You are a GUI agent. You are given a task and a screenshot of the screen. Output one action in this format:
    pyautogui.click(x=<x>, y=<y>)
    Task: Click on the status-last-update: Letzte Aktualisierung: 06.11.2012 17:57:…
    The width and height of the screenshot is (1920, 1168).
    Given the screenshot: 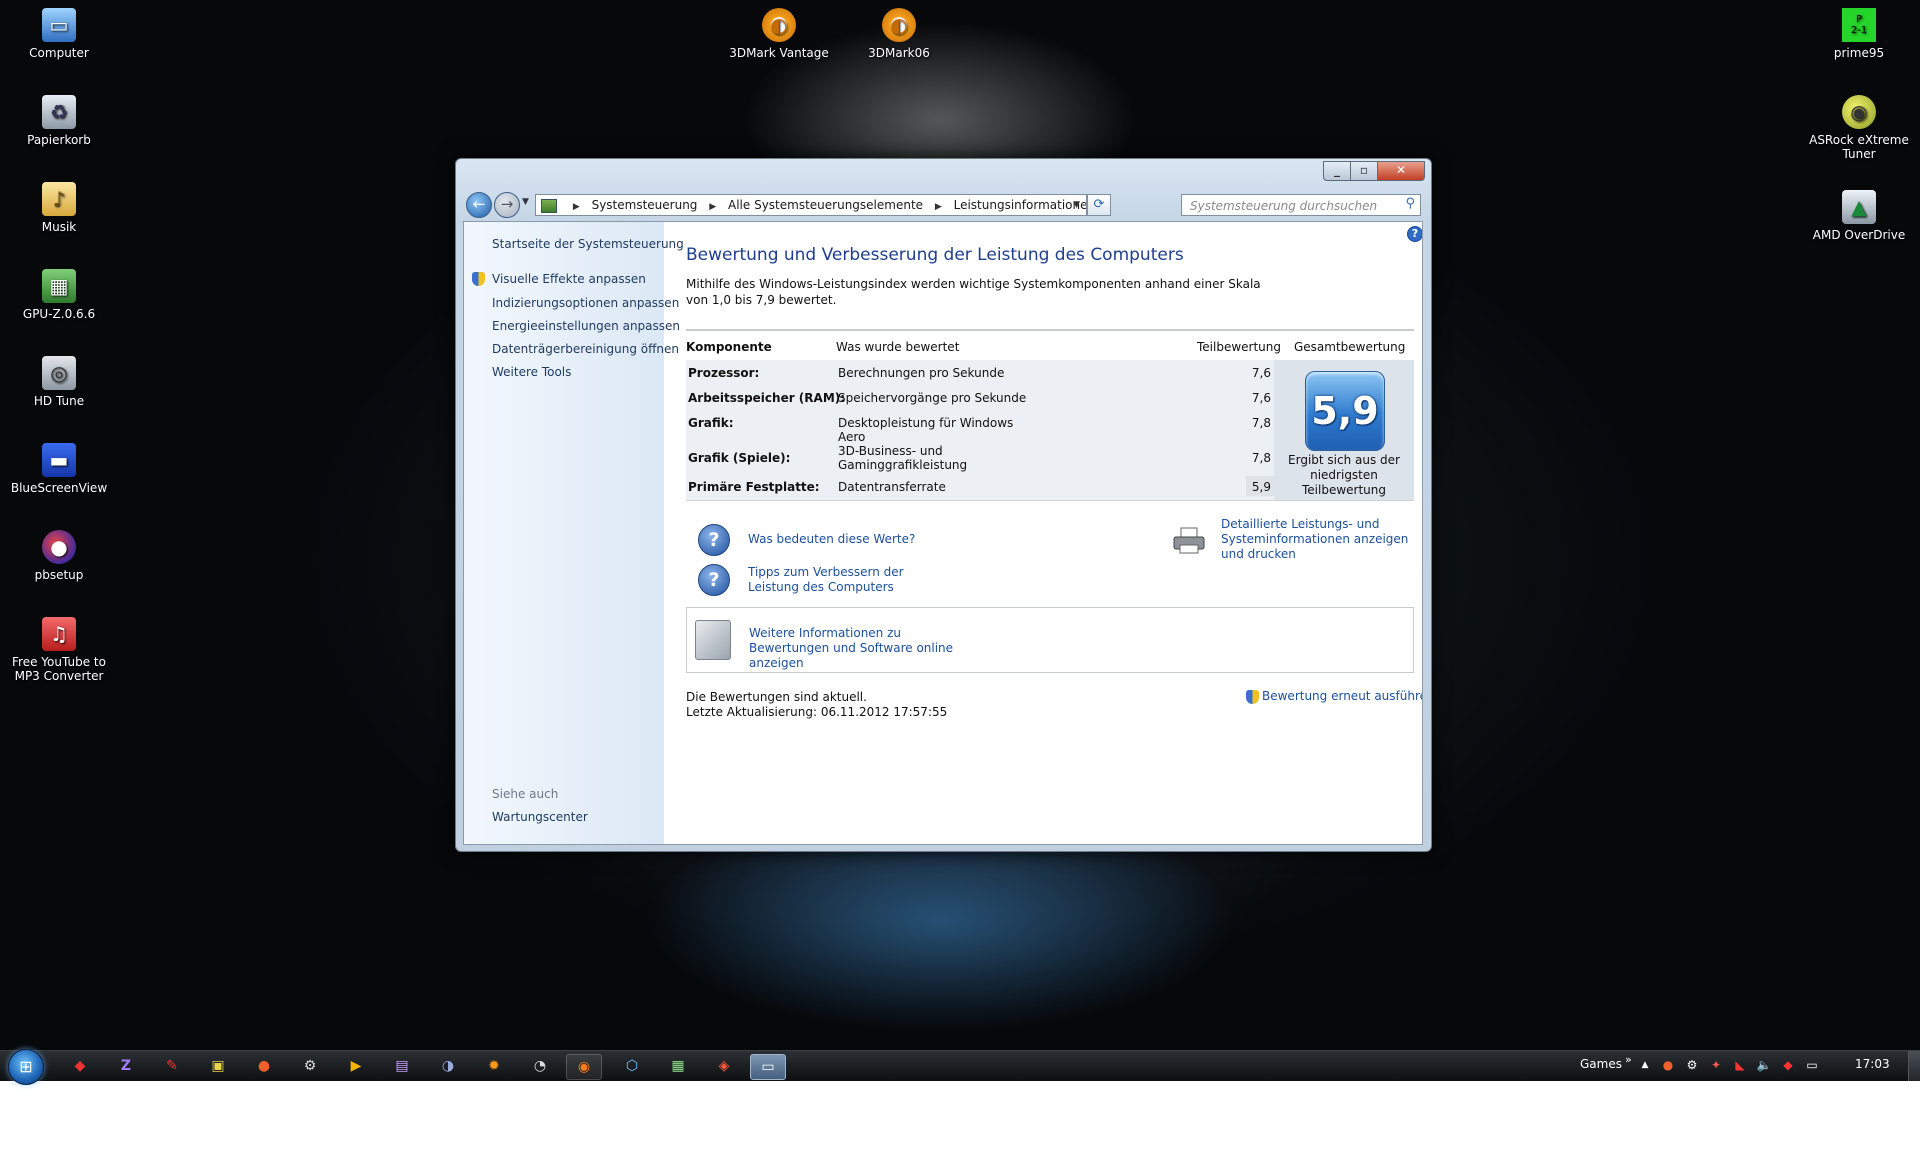 What is the action you would take?
    pyautogui.click(x=817, y=712)
    